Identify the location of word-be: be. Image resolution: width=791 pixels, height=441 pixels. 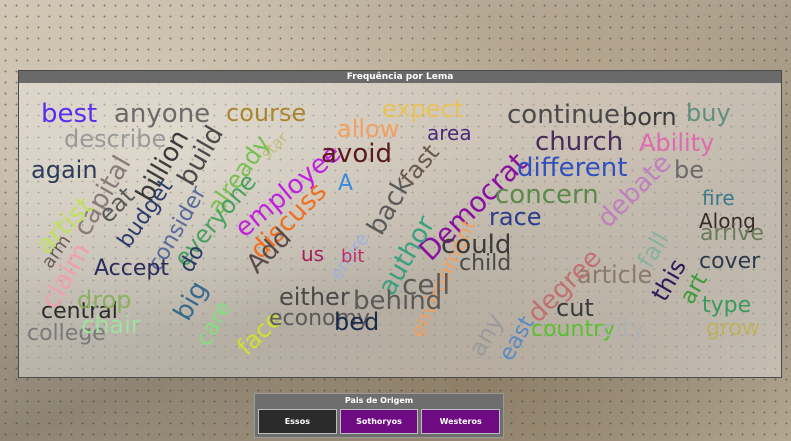
(689, 170).